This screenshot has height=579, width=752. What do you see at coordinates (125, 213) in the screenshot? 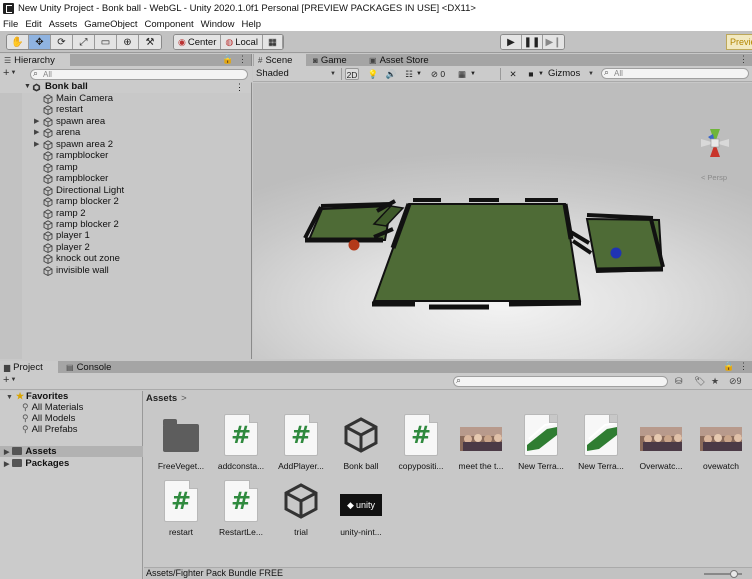
I see `hierarchy-item: ramp 2` at bounding box center [125, 213].